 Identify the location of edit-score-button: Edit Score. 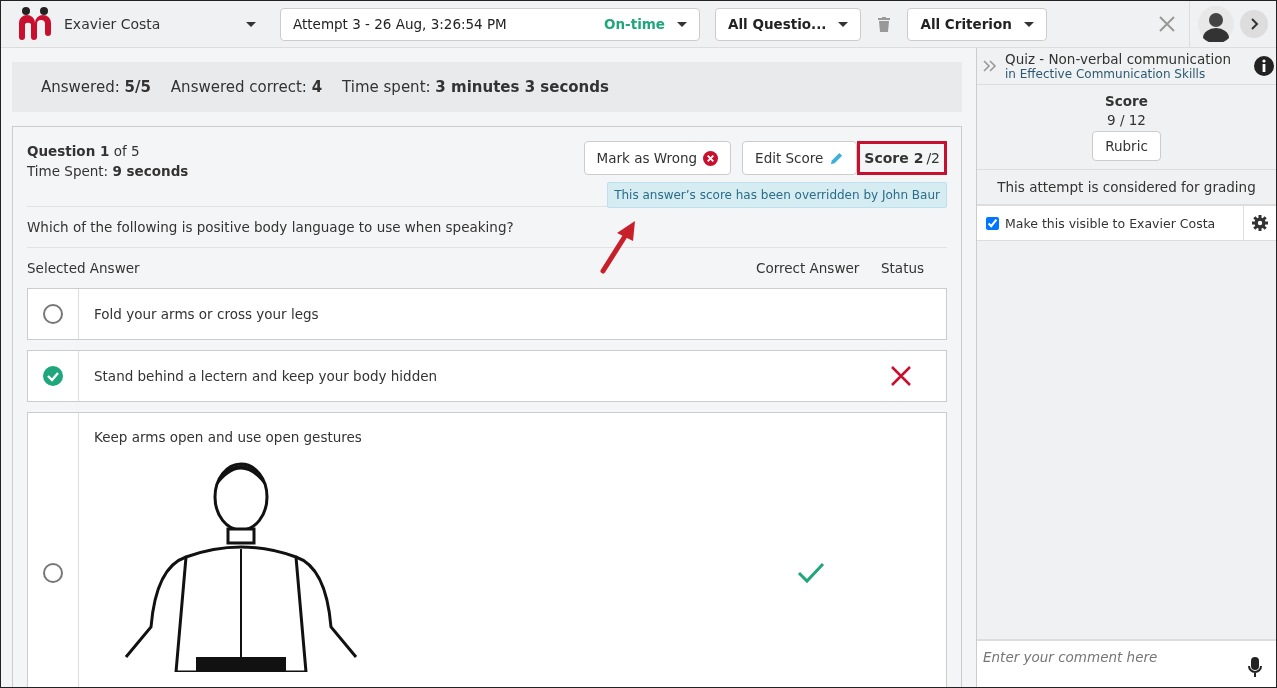
(800, 158).